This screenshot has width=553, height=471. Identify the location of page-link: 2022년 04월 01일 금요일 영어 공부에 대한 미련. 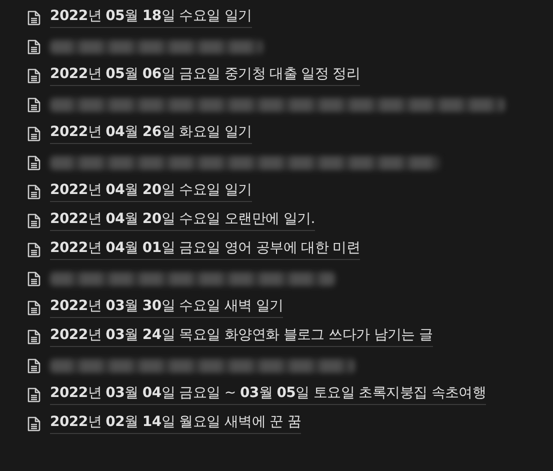
(205, 249).